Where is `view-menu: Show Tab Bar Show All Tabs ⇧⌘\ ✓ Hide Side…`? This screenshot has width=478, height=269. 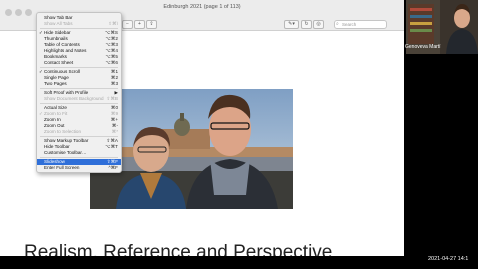 view-menu: Show Tab Bar Show All Tabs ⇧⌘\ ✓ Hide Side… is located at coordinates (79, 92).